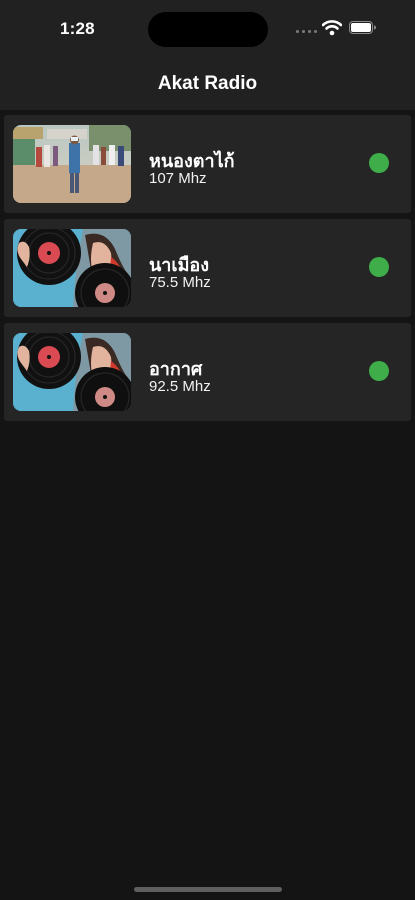  I want to click on wifi-icon, so click(332, 28).